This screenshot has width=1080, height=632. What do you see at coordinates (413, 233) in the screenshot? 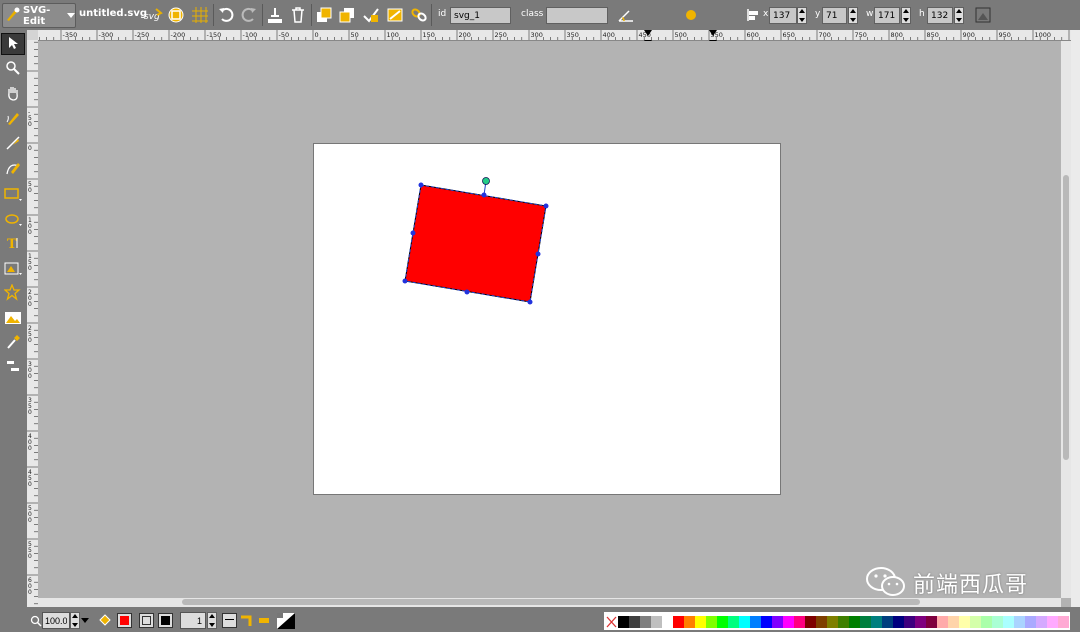
I see `resize-handle-w` at bounding box center [413, 233].